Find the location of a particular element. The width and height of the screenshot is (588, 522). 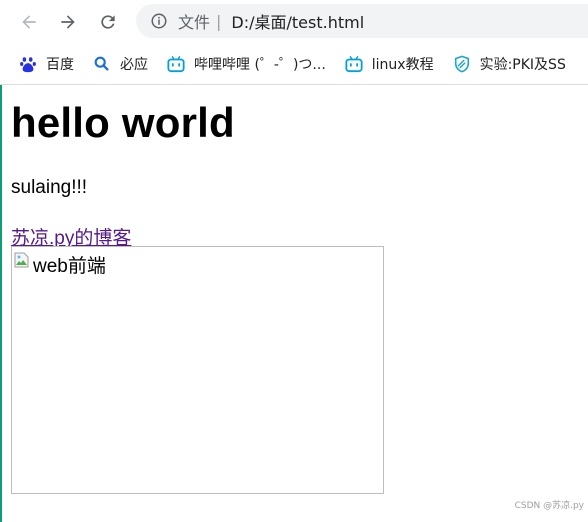

csdn-watermark: CSDN @苏凉.py is located at coordinates (549, 506).